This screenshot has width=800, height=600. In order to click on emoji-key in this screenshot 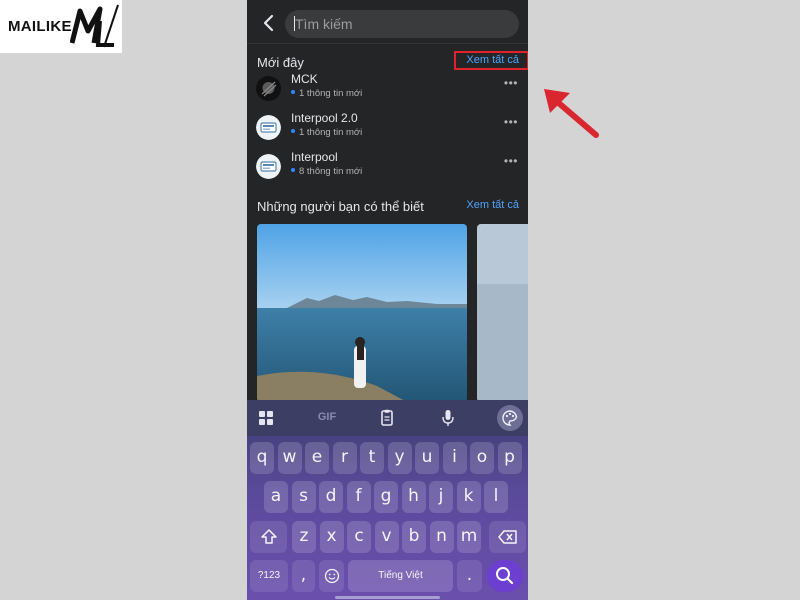, I will do `click(331, 576)`.